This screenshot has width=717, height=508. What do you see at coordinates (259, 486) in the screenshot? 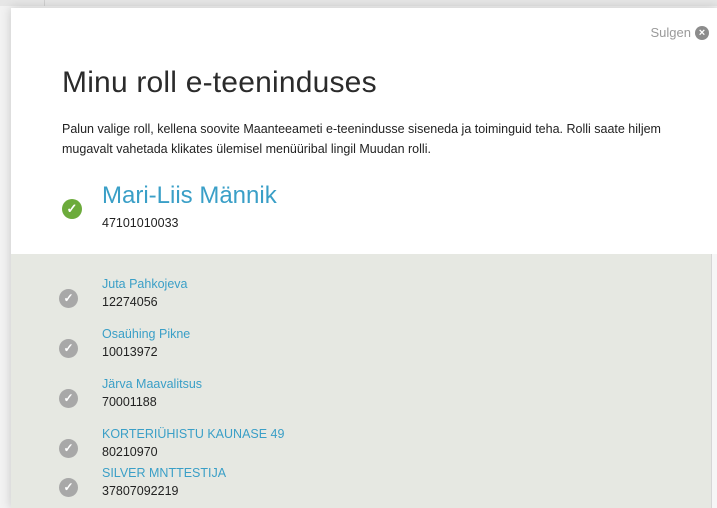
I see `role-item: ✓ SILVER MNTTESTIJA 37807092219` at bounding box center [259, 486].